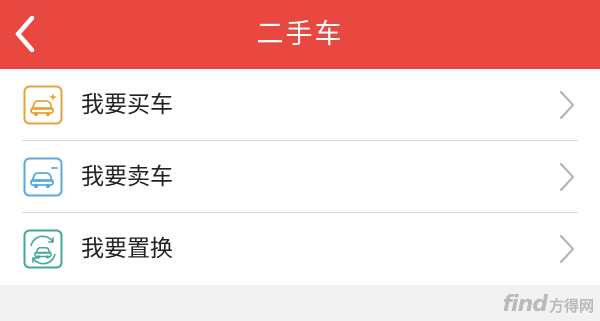 Image resolution: width=600 pixels, height=321 pixels. Describe the element at coordinates (127, 177) in the screenshot. I see `menu-item-label: 我要卖车` at that location.